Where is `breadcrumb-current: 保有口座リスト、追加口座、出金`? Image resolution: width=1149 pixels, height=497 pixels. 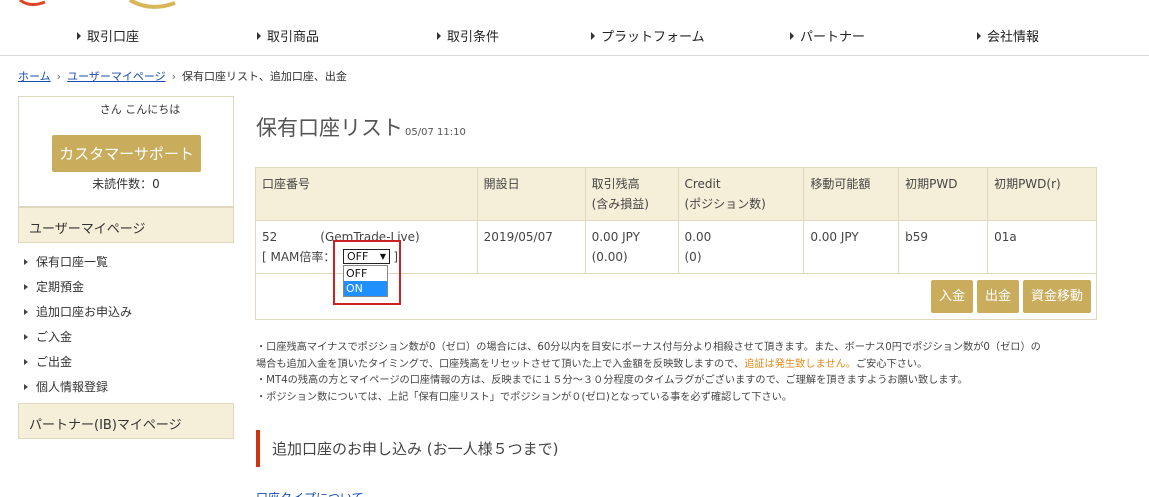 breadcrumb-current: 保有口座リスト、追加口座、出金 is located at coordinates (264, 76).